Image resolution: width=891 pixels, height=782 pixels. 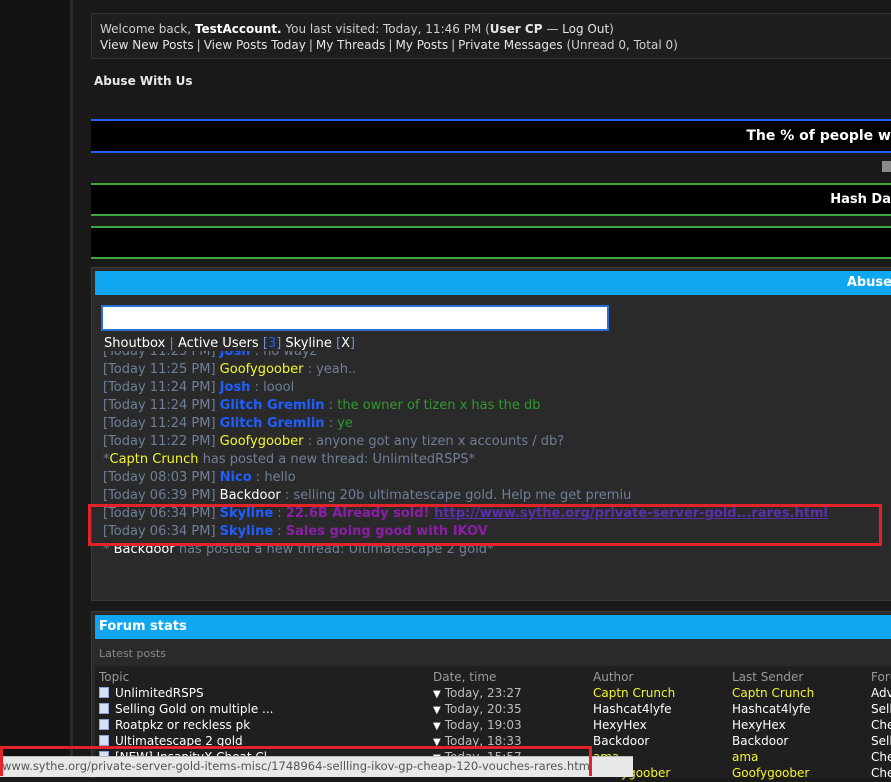 What do you see at coordinates (818, 136) in the screenshot?
I see `announcement-text: The % of people w` at bounding box center [818, 136].